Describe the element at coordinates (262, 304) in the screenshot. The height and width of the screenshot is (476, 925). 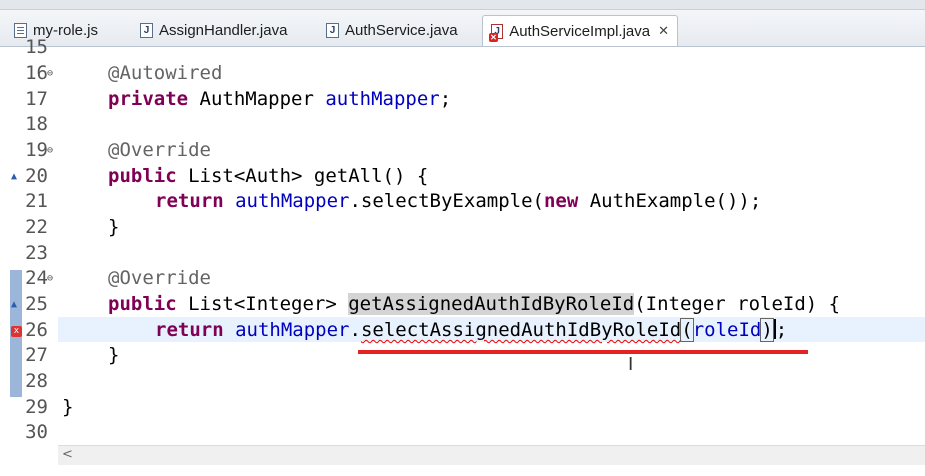
I see `type-name: List<Integer>` at that location.